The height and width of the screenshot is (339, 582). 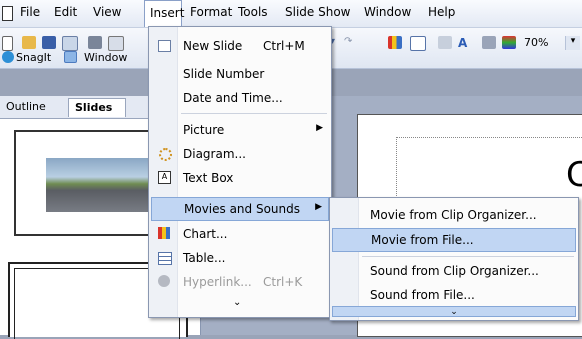 What do you see at coordinates (8, 57) in the screenshot?
I see `snagit-icon` at bounding box center [8, 57].